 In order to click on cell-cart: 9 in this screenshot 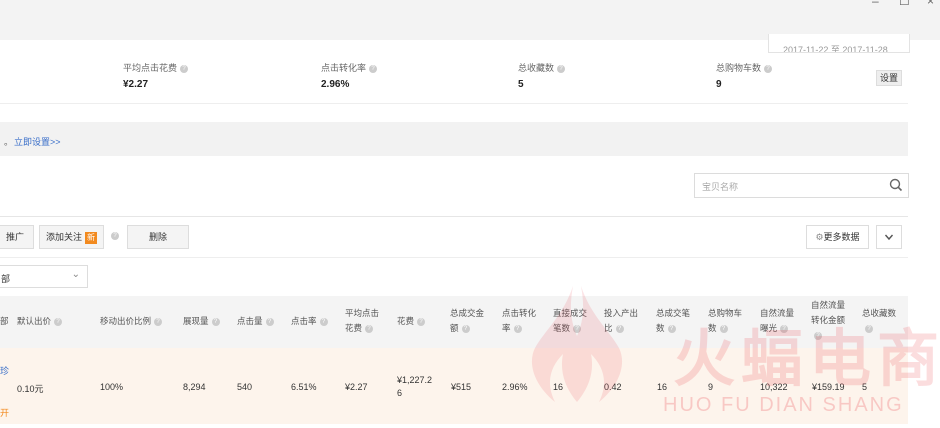, I will do `click(711, 387)`.